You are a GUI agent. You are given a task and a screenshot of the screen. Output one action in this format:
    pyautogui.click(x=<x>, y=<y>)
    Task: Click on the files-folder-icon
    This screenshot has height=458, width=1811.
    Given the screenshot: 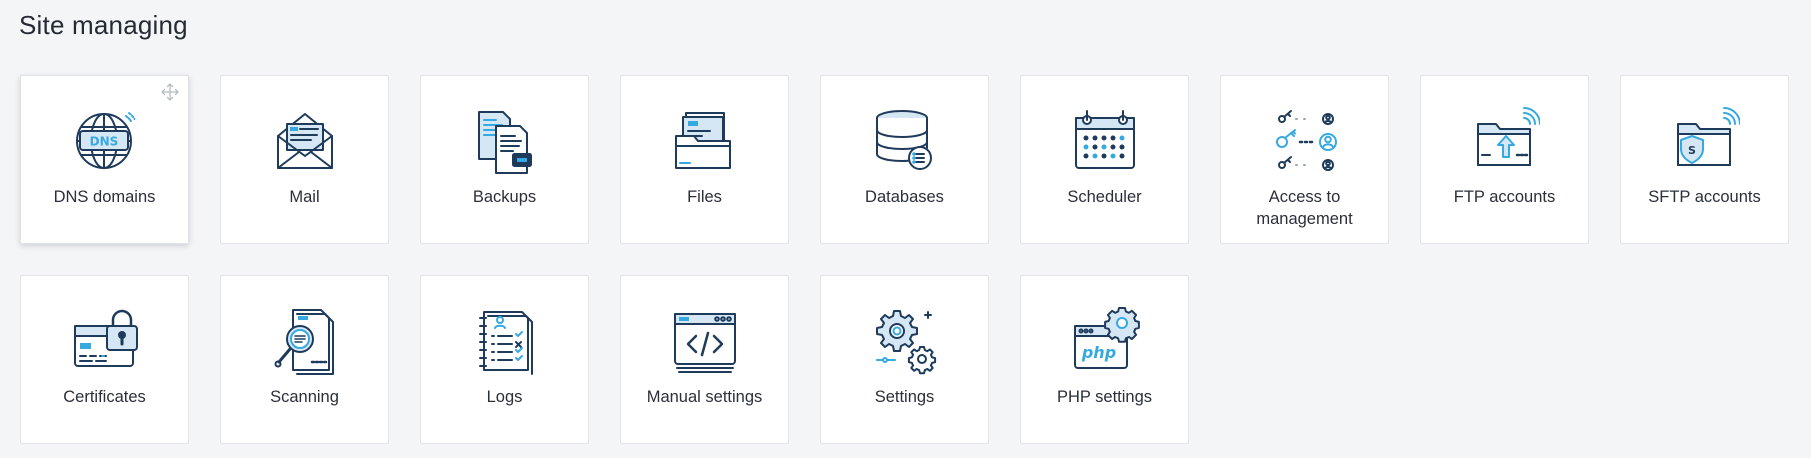 What is the action you would take?
    pyautogui.click(x=705, y=141)
    